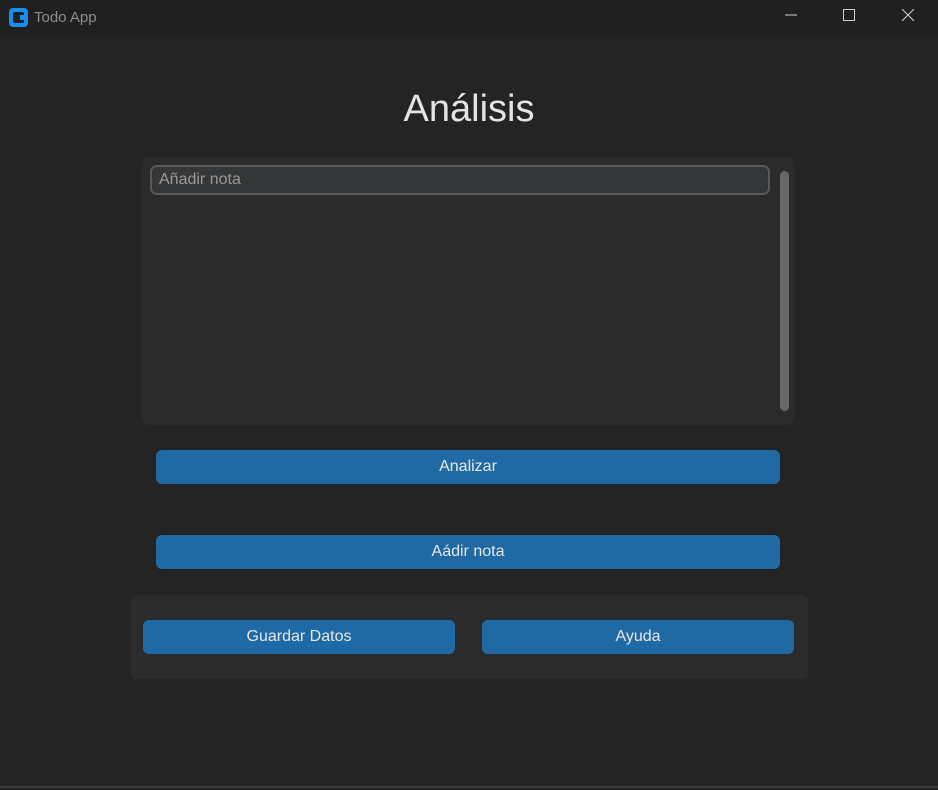 The image size is (938, 790). I want to click on close-icon, so click(908, 17).